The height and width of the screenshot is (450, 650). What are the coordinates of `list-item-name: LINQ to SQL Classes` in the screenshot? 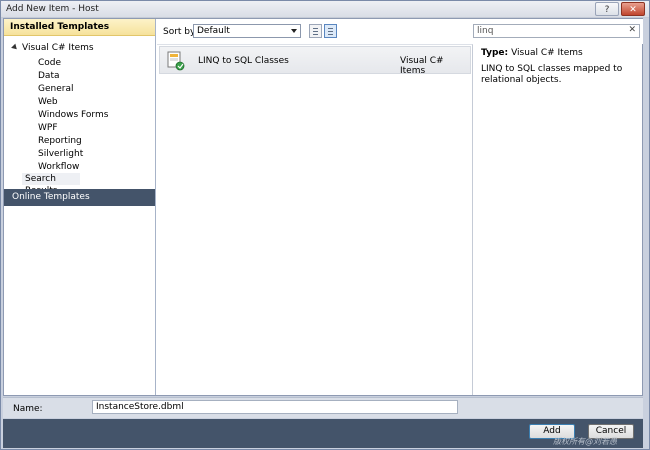 It's located at (243, 61).